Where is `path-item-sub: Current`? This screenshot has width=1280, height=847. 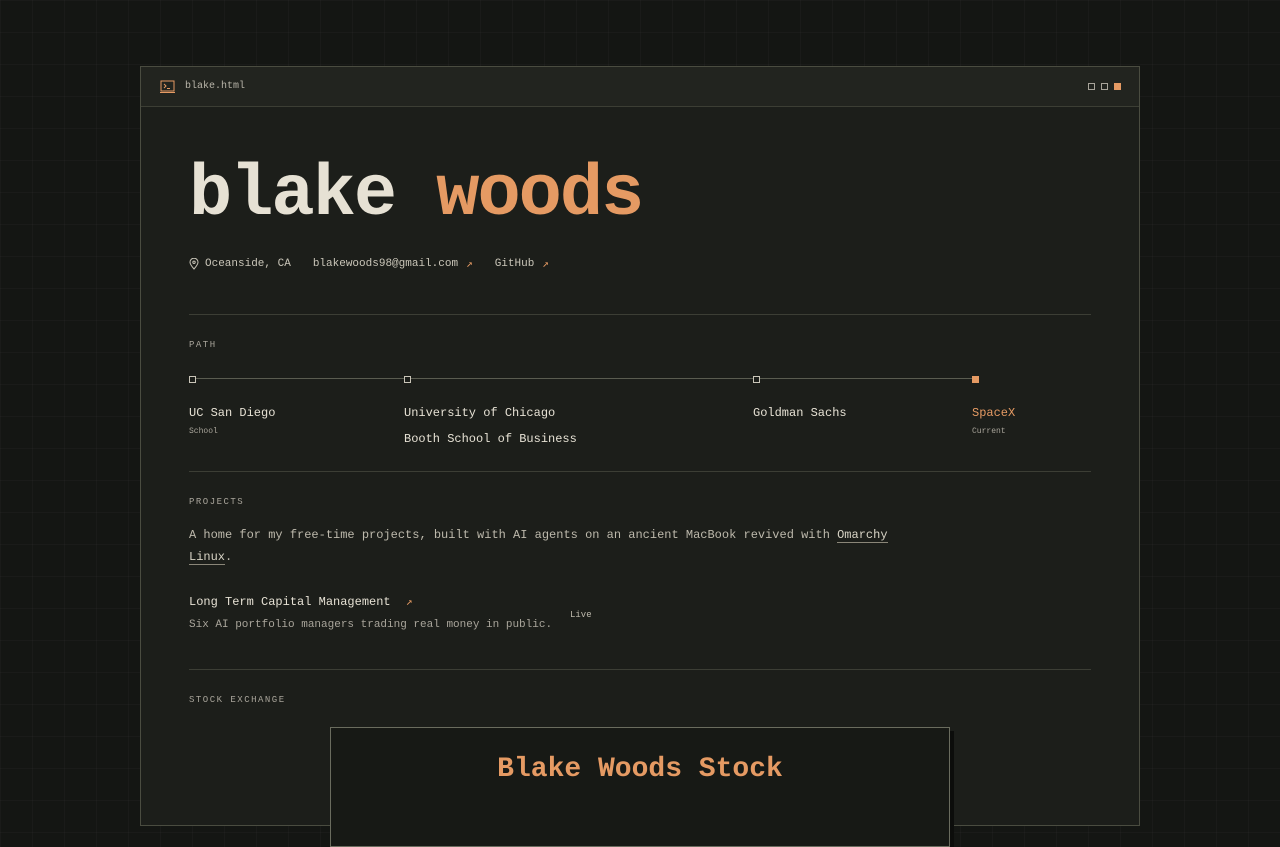 path-item-sub: Current is located at coordinates (989, 431).